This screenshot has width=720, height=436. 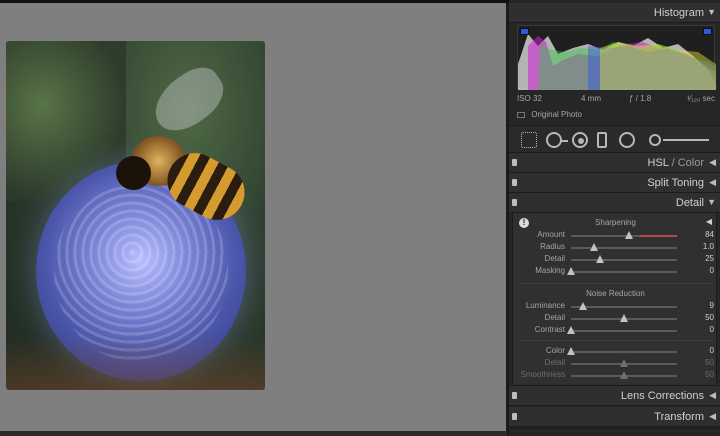 What do you see at coordinates (655, 140) in the screenshot?
I see `brush-dot` at bounding box center [655, 140].